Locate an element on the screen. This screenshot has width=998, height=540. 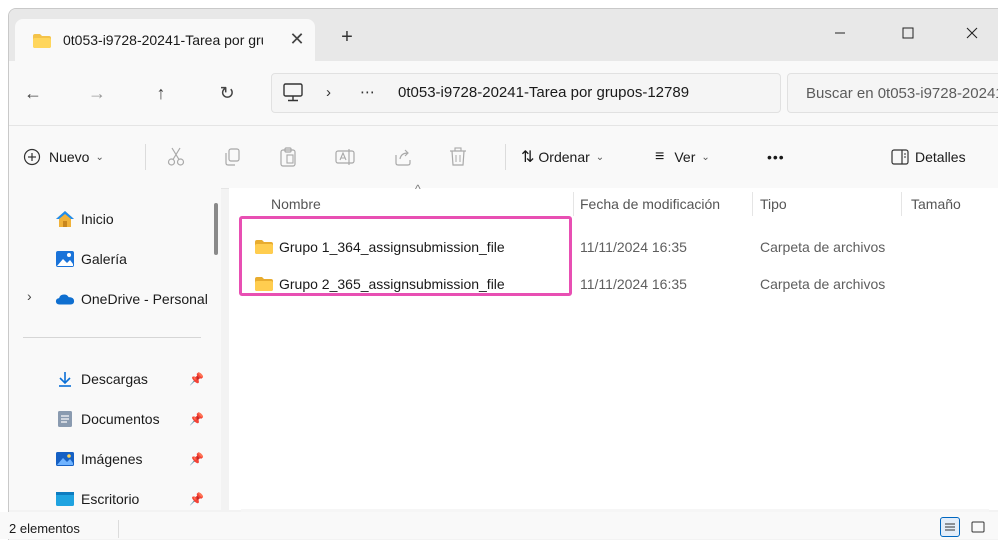
status-bar: 2 elementos is located at coordinates (499, 525).